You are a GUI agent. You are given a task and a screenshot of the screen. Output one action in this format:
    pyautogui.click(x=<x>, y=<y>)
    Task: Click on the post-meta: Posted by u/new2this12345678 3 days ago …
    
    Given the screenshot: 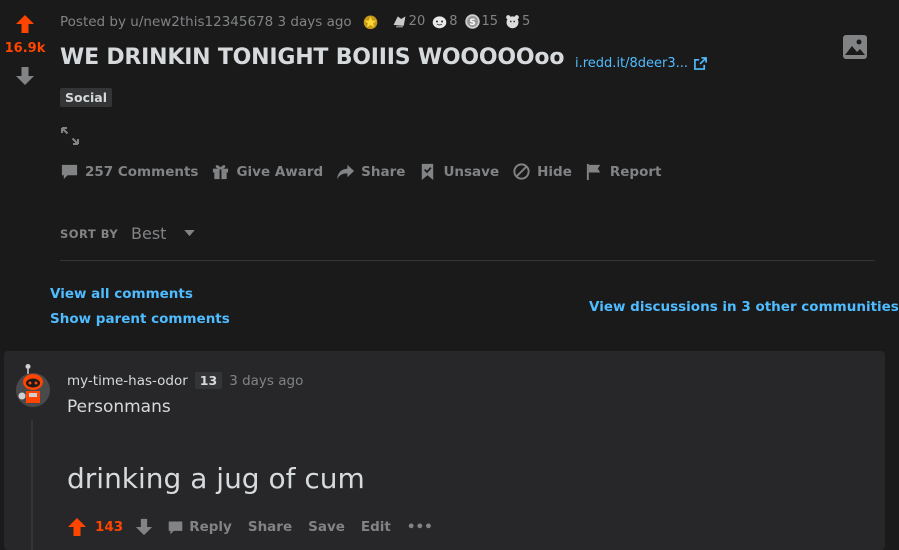 What is the action you would take?
    pyautogui.click(x=295, y=21)
    